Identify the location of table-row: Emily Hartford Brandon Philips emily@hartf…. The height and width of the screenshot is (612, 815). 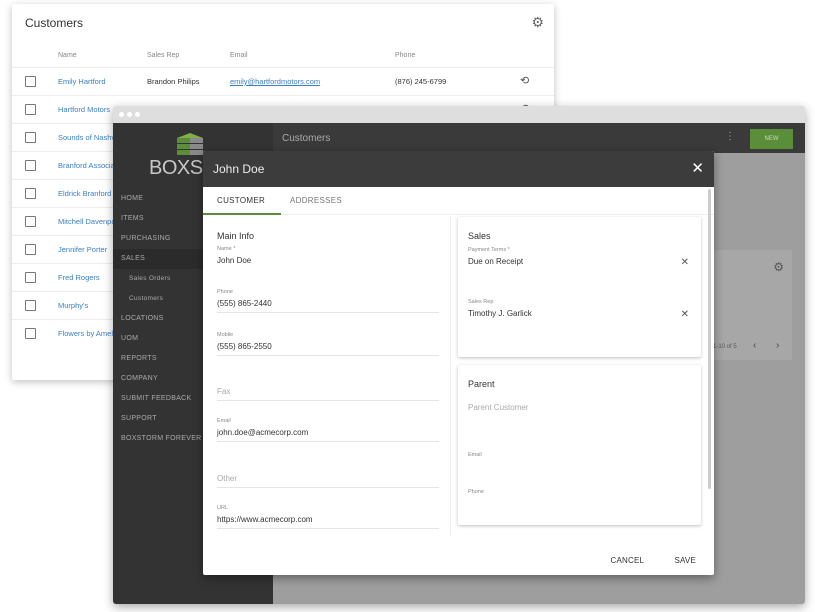
(283, 81).